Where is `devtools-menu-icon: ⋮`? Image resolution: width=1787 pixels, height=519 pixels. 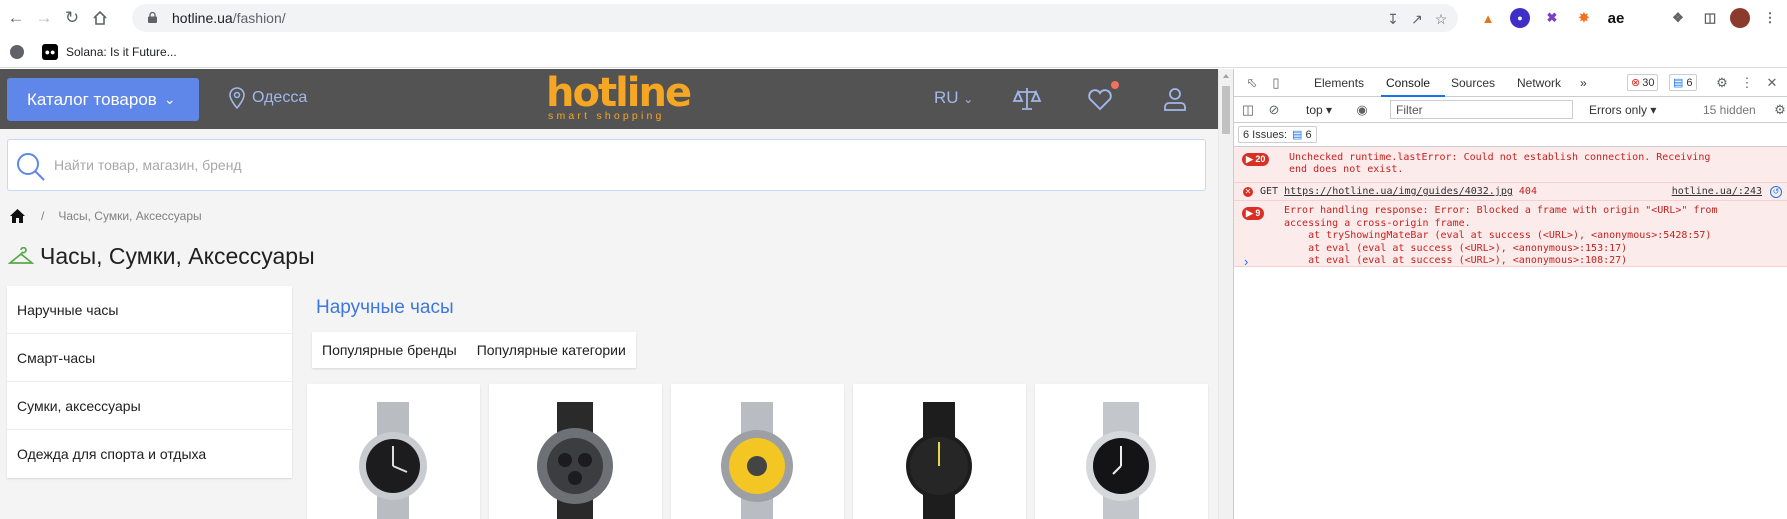 devtools-menu-icon: ⋮ is located at coordinates (1747, 83).